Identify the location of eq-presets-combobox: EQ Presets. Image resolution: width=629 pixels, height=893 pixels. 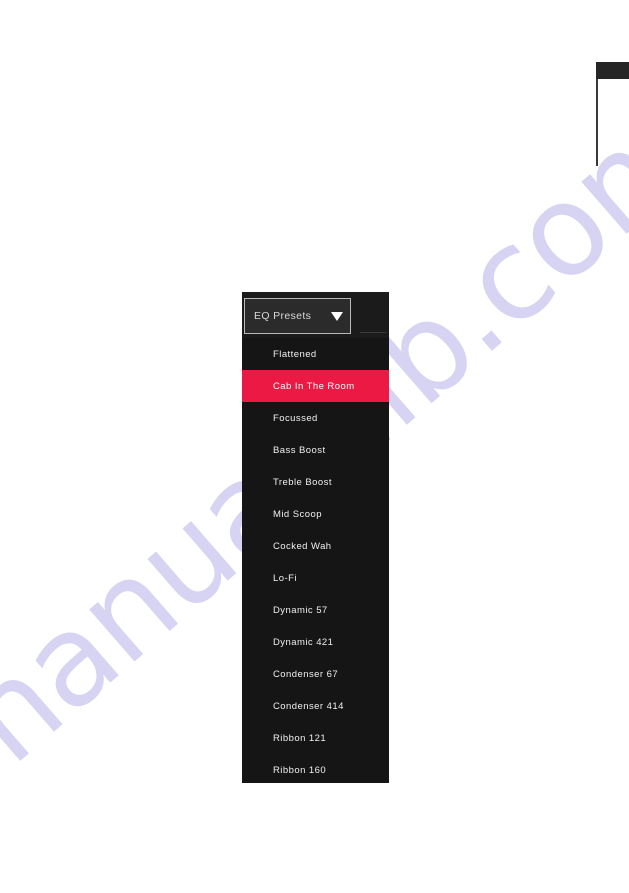
(297, 316).